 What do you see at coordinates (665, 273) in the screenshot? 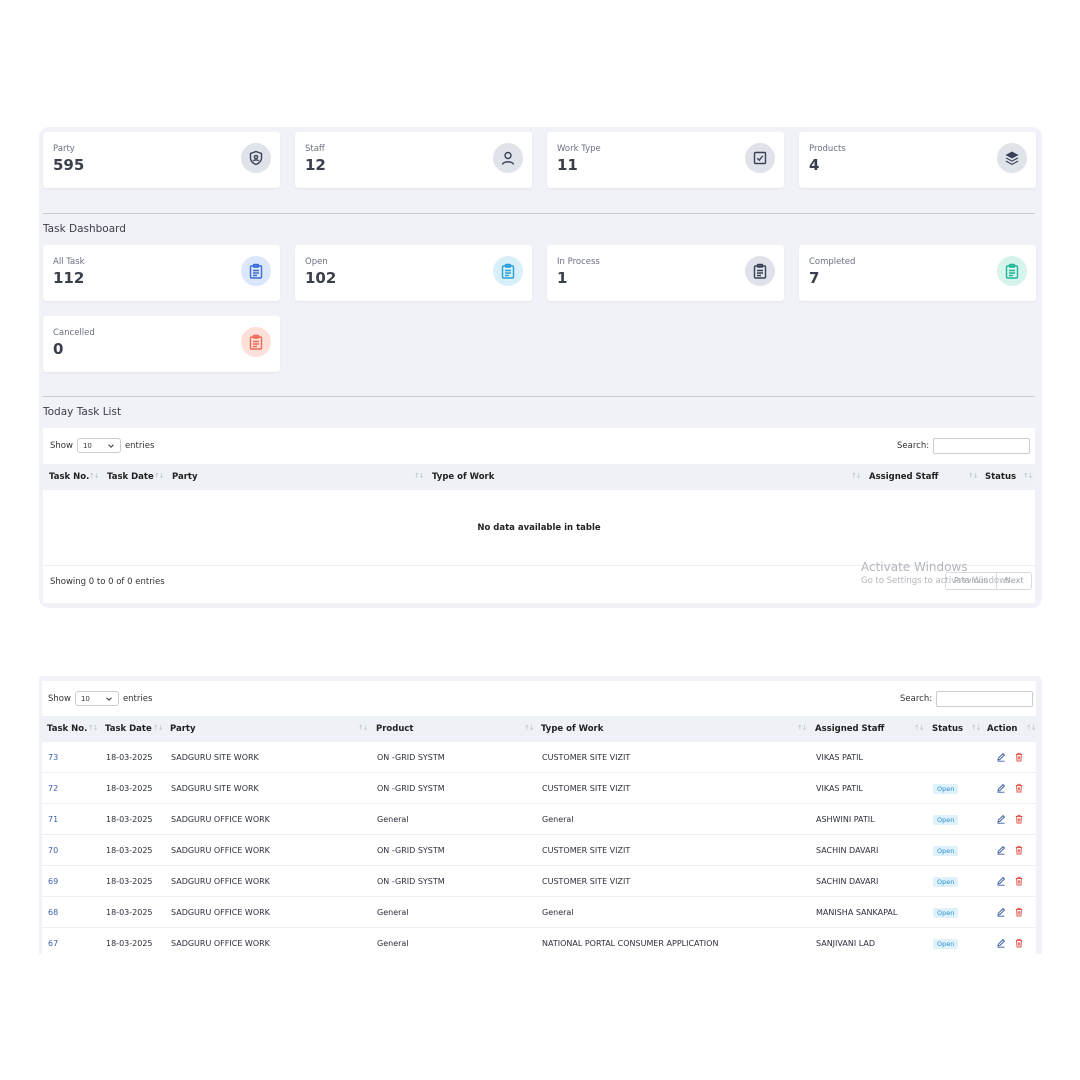
I see `task-card-in-process: In Process 1` at bounding box center [665, 273].